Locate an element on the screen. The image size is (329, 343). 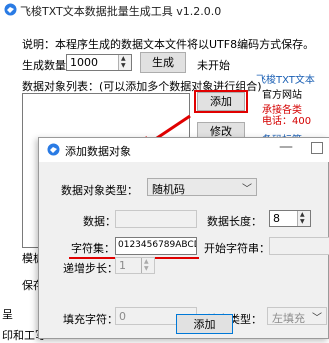
charset-field: 0123456789ABCDEF is located at coordinates (156, 246).